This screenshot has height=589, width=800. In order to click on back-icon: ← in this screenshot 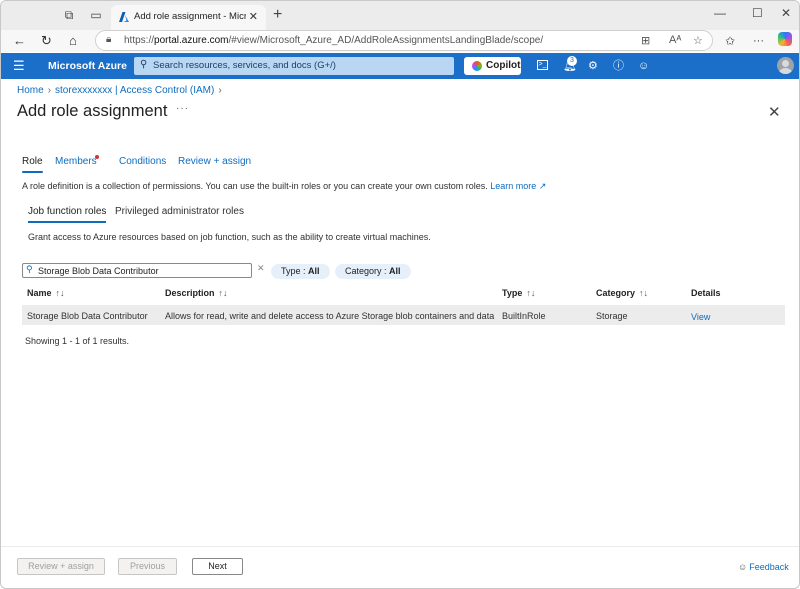, I will do `click(19, 41)`.